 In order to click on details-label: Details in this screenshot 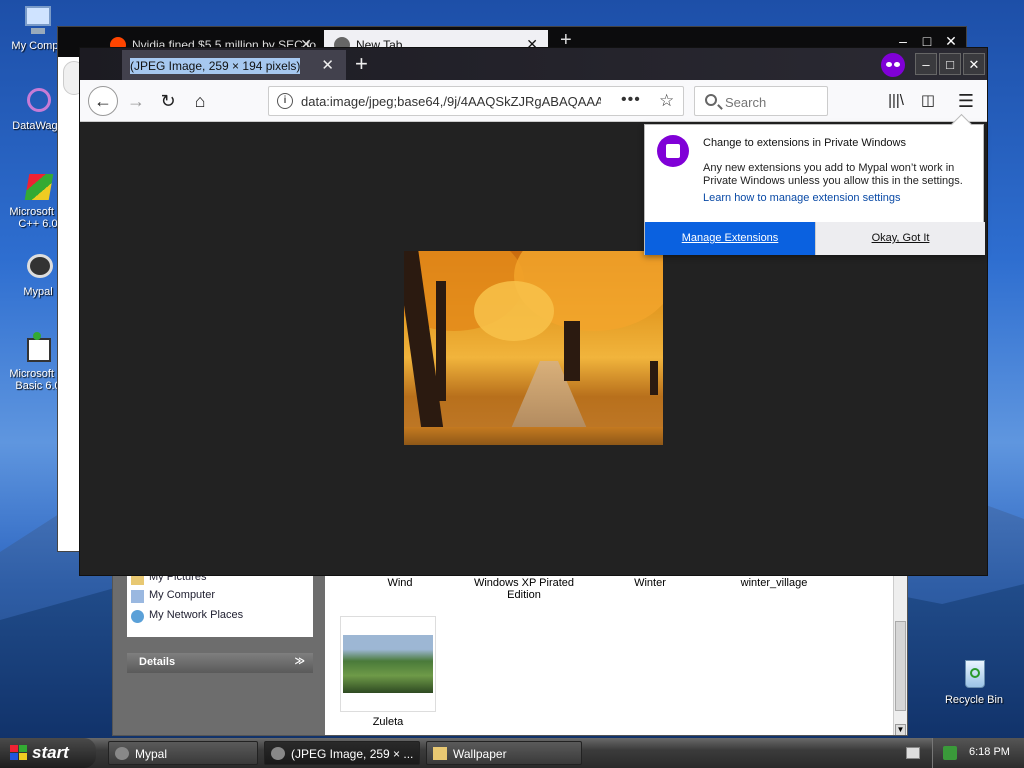, I will do `click(157, 662)`.